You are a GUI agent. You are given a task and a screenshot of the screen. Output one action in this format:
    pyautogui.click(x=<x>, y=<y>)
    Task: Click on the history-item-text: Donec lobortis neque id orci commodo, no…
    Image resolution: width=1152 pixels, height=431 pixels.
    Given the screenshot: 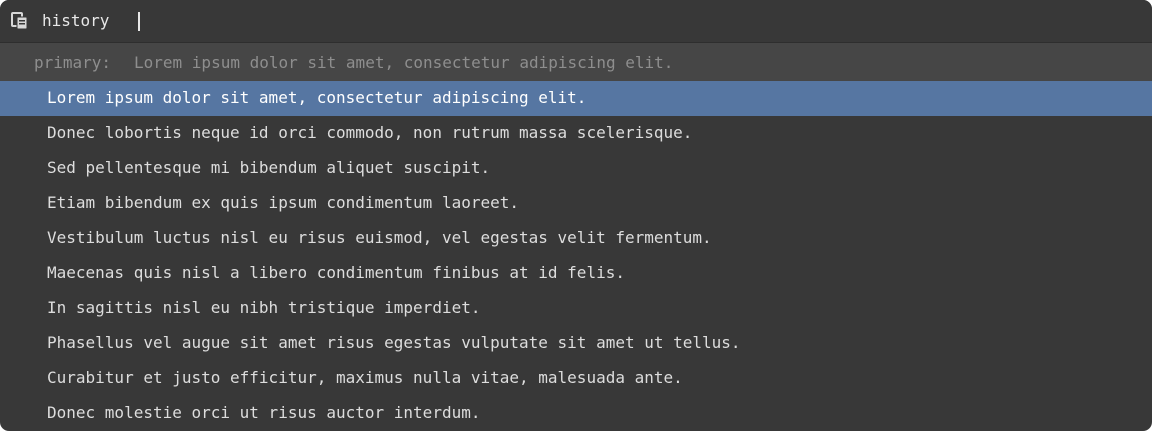 What is the action you would take?
    pyautogui.click(x=370, y=132)
    